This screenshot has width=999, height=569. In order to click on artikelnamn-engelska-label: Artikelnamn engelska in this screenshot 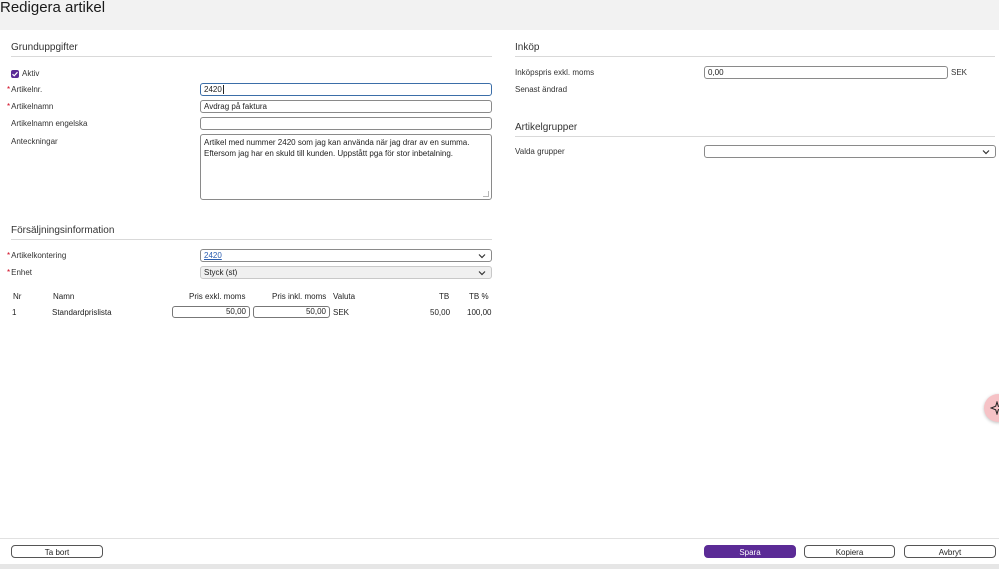, I will do `click(49, 123)`.